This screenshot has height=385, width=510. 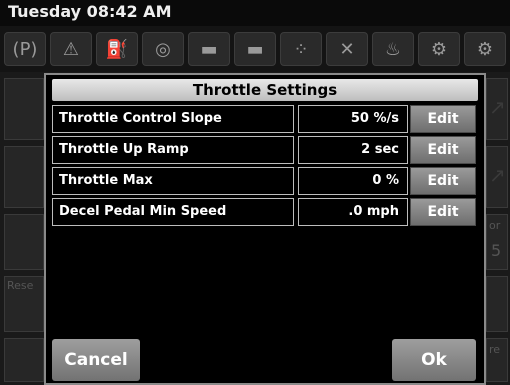 I want to click on background-tile: Rese, so click(x=24, y=304).